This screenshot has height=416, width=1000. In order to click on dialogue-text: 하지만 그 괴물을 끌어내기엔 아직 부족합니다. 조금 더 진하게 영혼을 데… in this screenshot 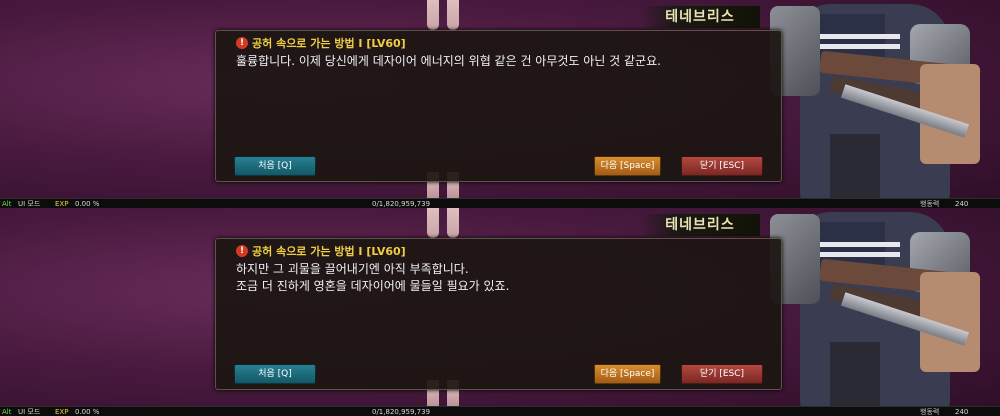, I will do `click(372, 278)`.